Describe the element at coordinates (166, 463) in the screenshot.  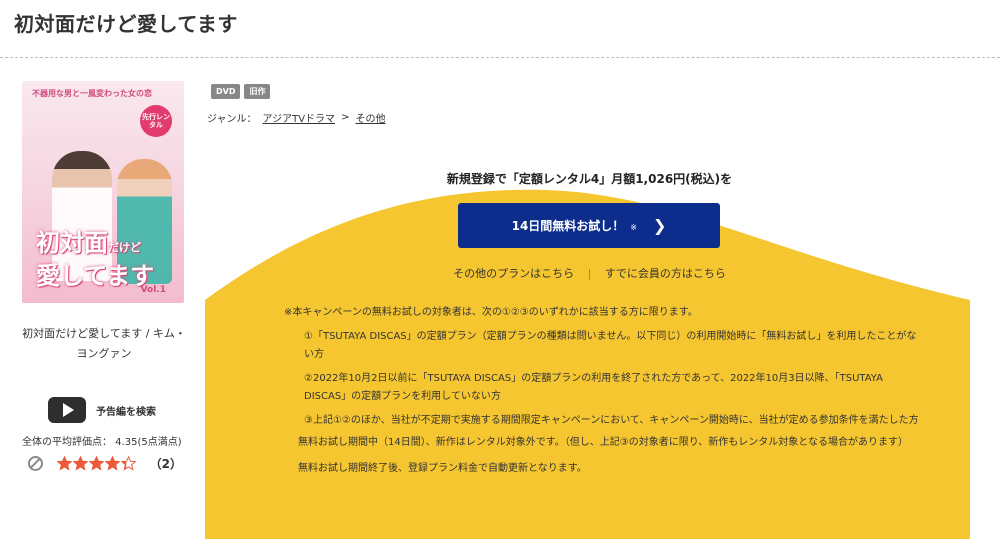
I see `review-count: （2）` at that location.